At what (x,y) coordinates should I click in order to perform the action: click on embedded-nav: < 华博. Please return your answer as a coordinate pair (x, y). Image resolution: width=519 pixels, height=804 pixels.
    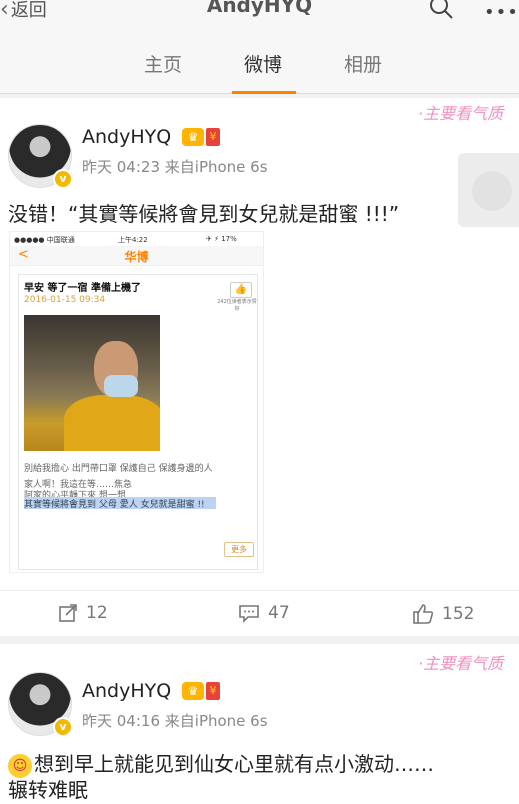
    Looking at the image, I should click on (136, 256).